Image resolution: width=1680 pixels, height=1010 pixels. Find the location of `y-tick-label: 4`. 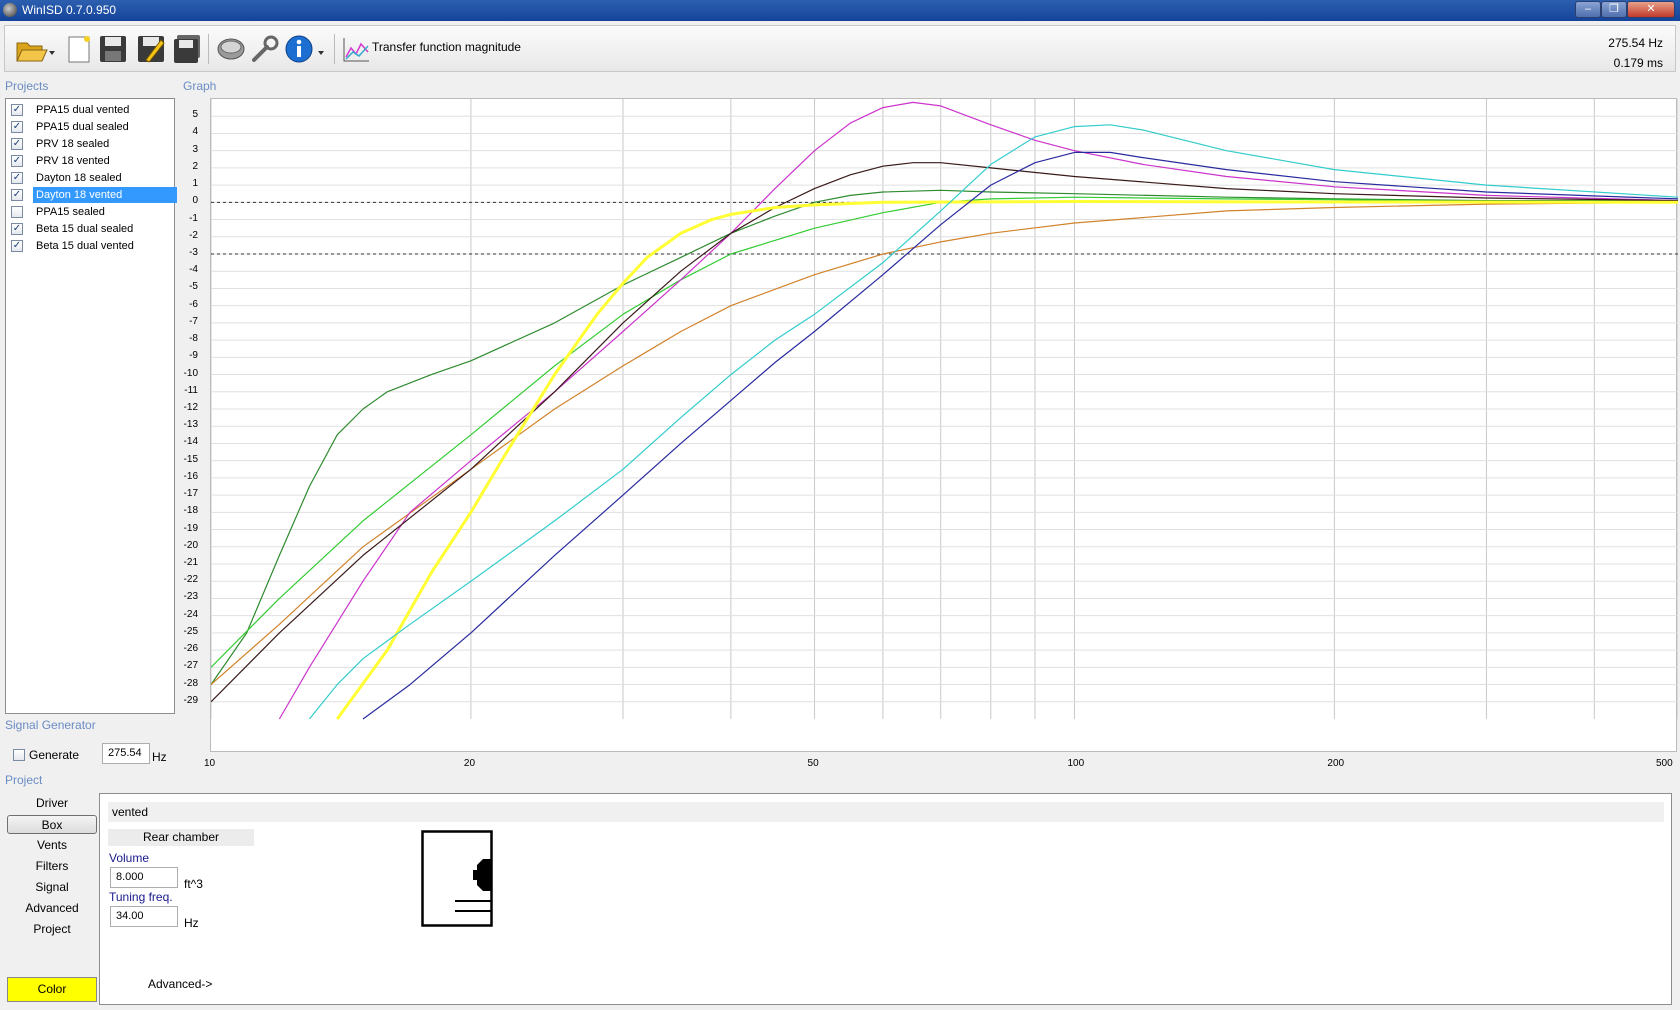

y-tick-label: 4 is located at coordinates (195, 132).